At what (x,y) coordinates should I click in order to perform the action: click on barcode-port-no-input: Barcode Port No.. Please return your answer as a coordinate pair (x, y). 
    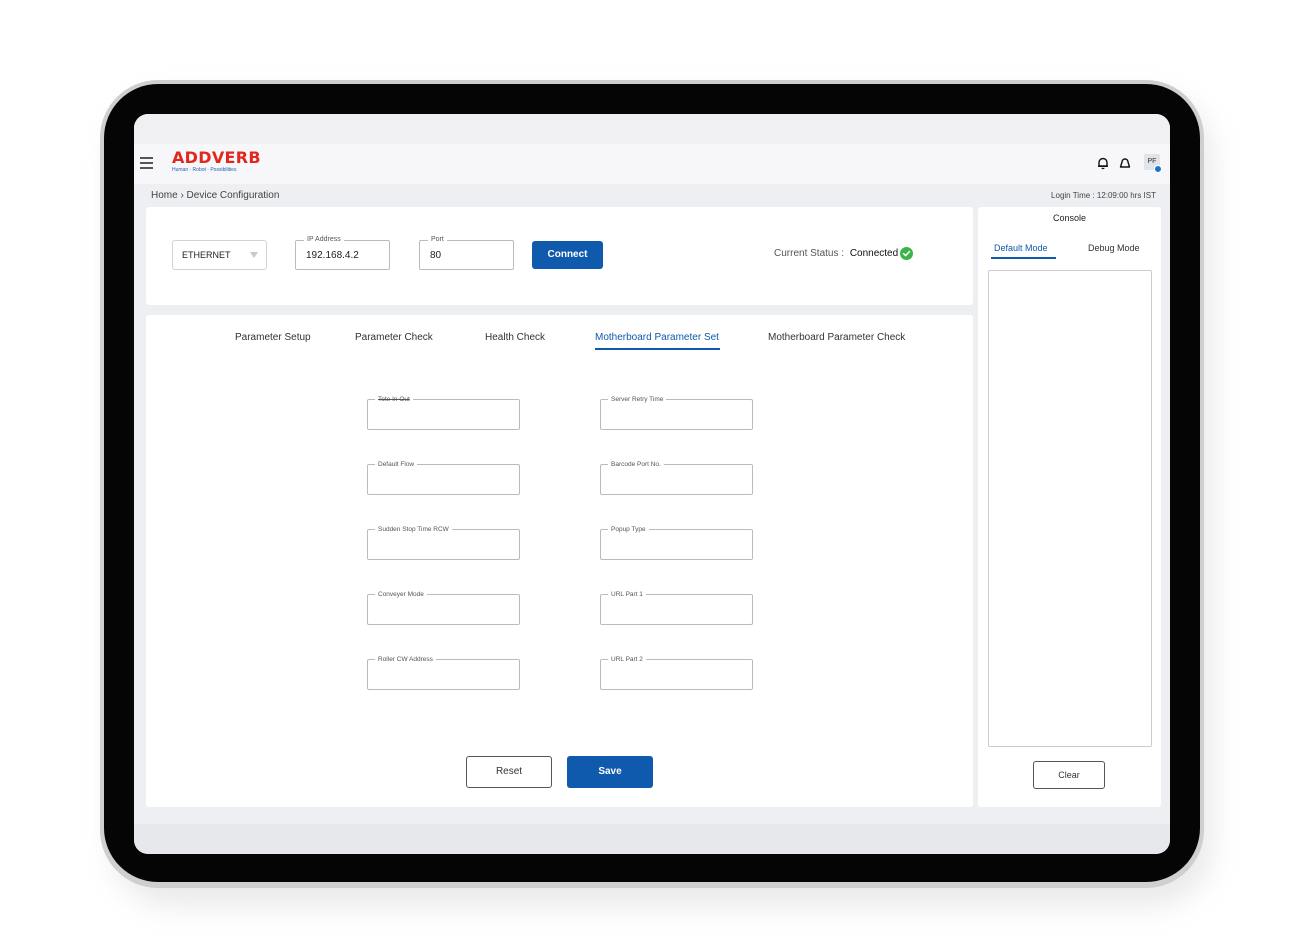
    Looking at the image, I should click on (676, 477).